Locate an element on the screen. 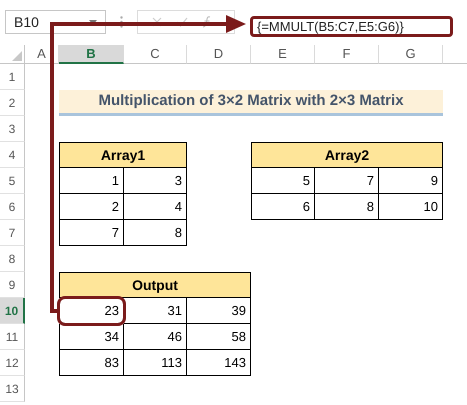 Image resolution: width=467 pixels, height=405 pixels. table-header: Array2 is located at coordinates (347, 155).